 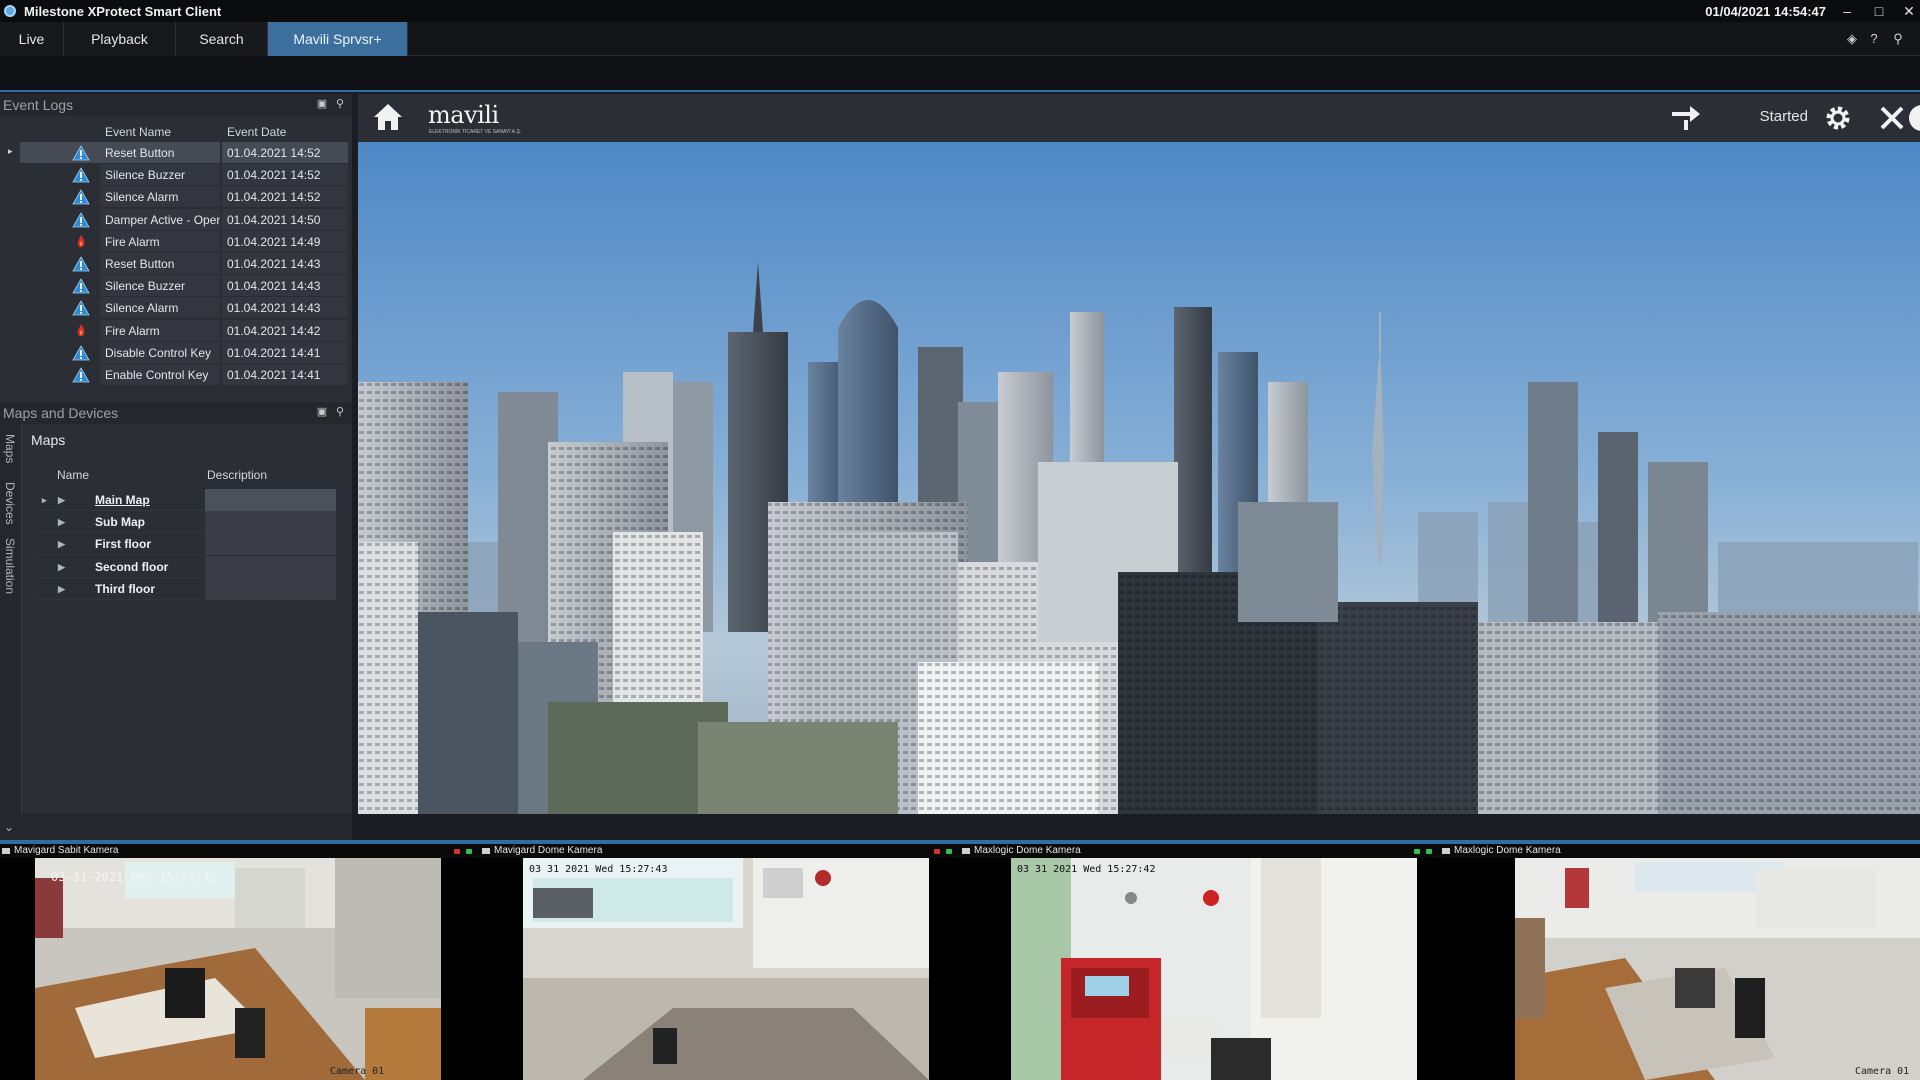 What do you see at coordinates (726, 969) in the screenshot?
I see `camera-feed: 03 31 2021 Wed 15:27:43` at bounding box center [726, 969].